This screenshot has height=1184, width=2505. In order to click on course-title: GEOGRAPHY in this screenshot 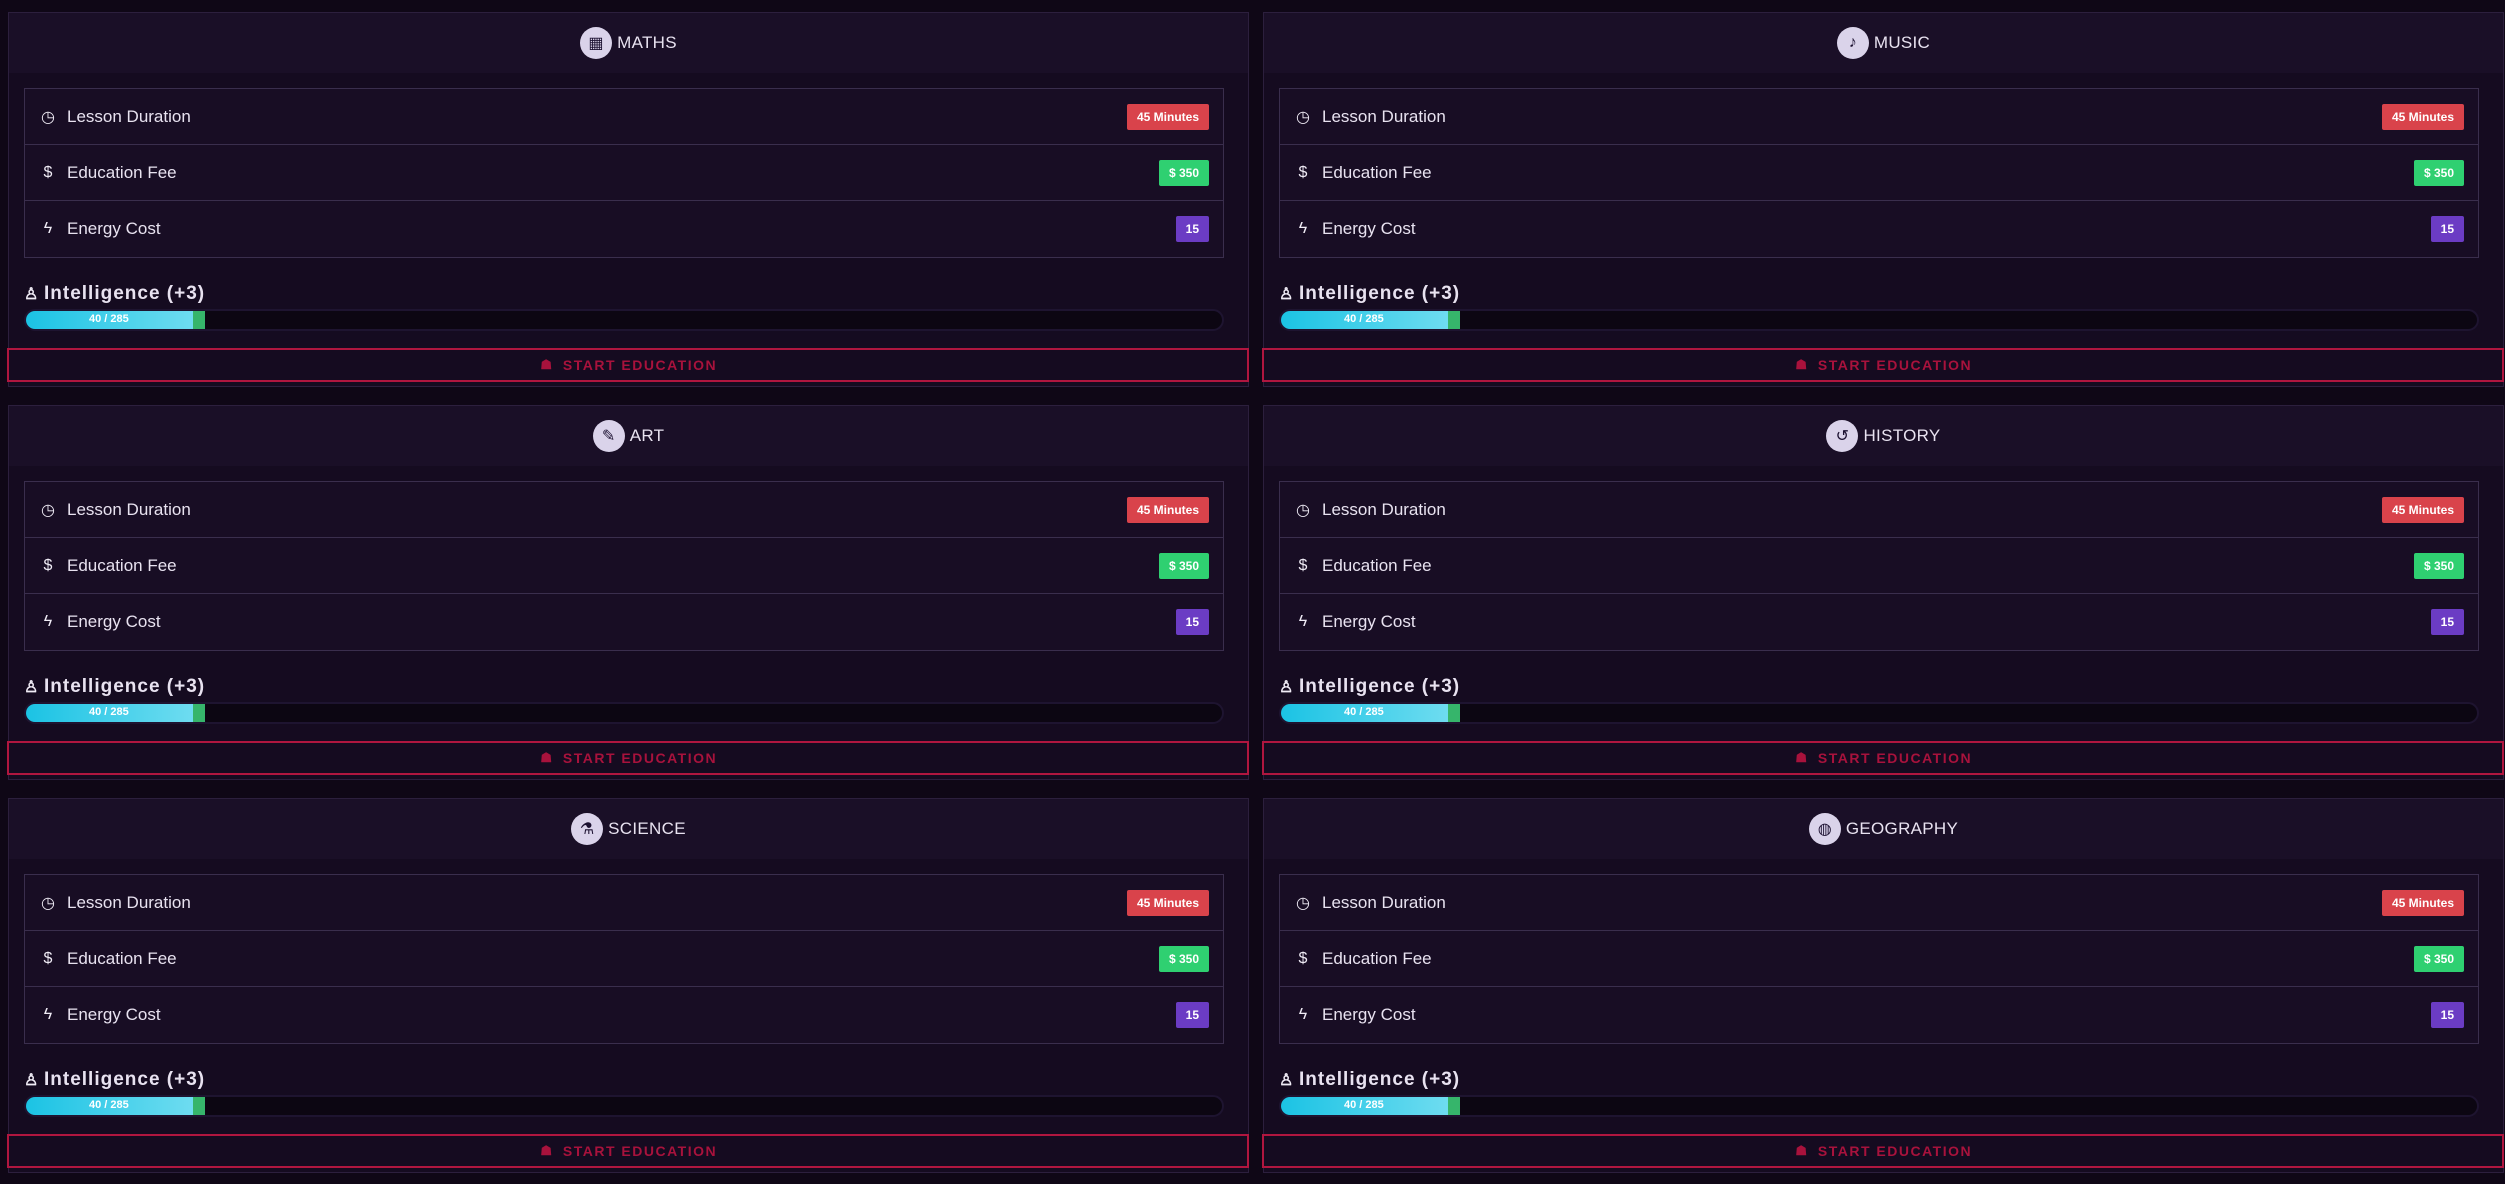, I will do `click(1902, 828)`.